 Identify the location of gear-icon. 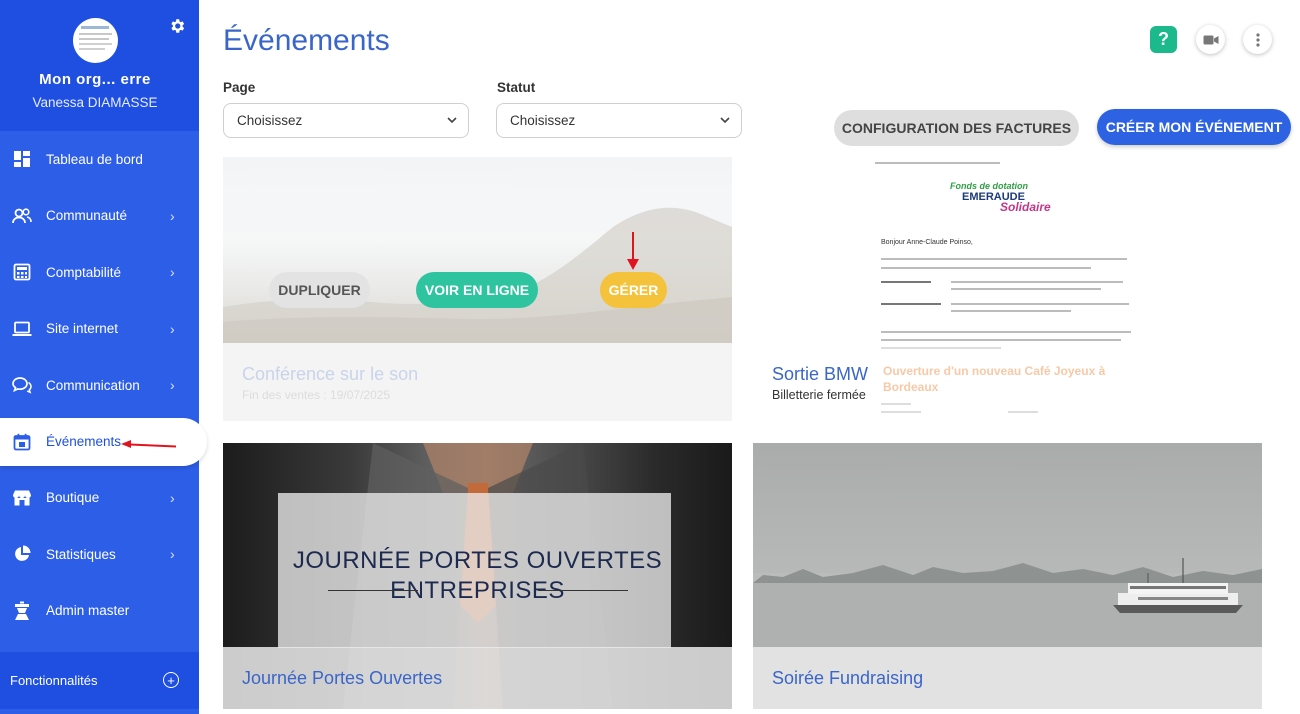
(177, 26).